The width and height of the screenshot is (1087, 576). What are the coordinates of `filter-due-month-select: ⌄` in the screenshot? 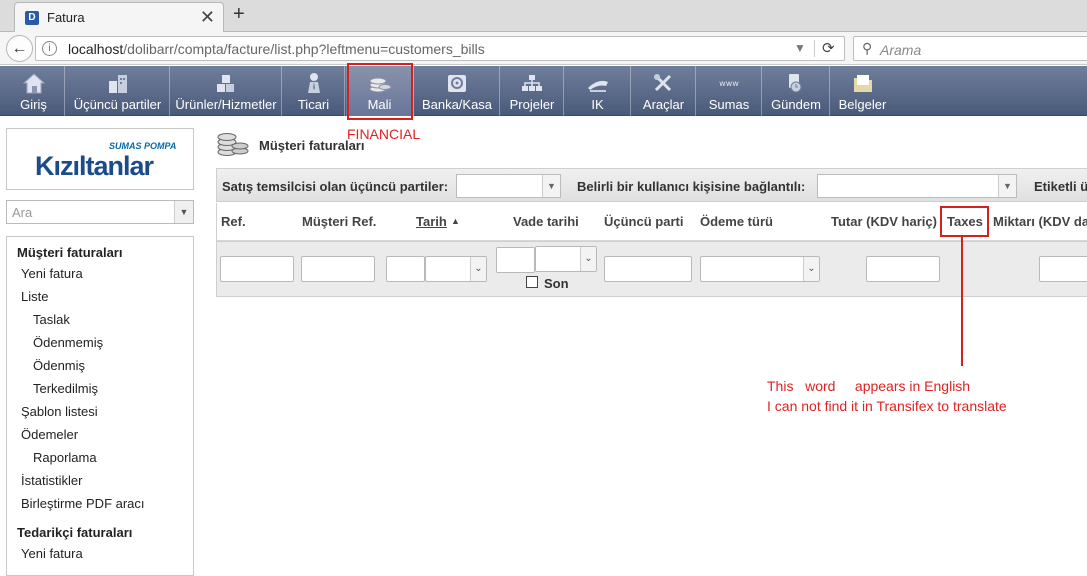 It's located at (566, 259).